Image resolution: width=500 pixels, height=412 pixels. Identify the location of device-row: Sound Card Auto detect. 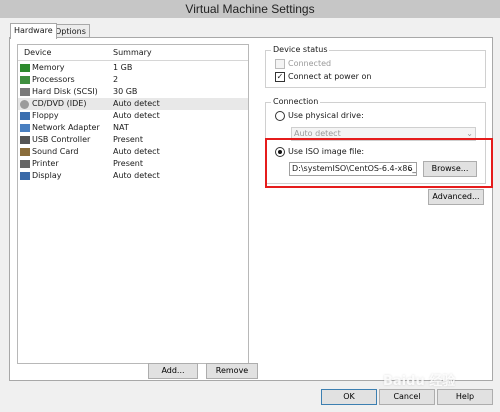
(133, 152).